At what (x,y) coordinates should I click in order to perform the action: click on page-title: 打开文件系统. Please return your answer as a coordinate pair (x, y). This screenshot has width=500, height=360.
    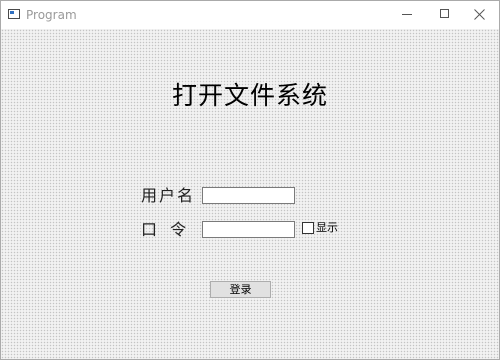
    Looking at the image, I should click on (249, 95).